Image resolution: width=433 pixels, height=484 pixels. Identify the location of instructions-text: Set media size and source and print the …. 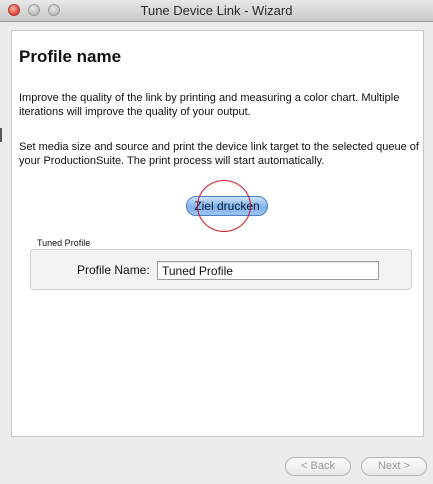
(219, 154).